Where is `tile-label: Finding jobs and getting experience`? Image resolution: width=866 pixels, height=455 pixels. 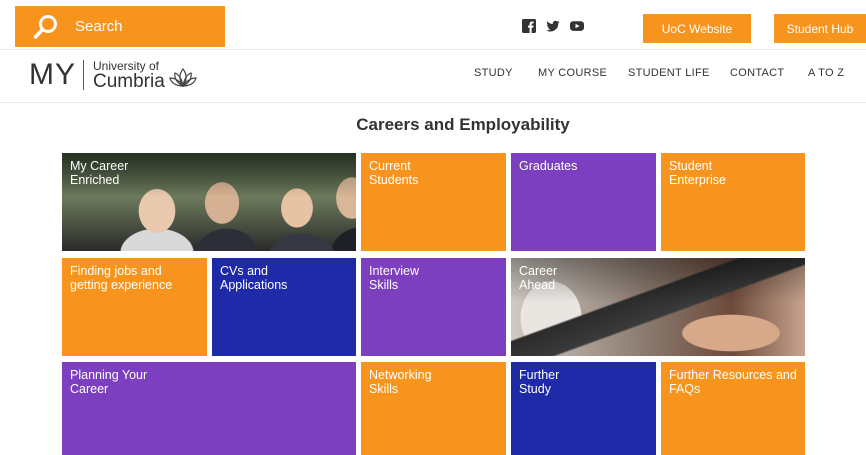
tile-label: Finding jobs and getting experience is located at coordinates (121, 278).